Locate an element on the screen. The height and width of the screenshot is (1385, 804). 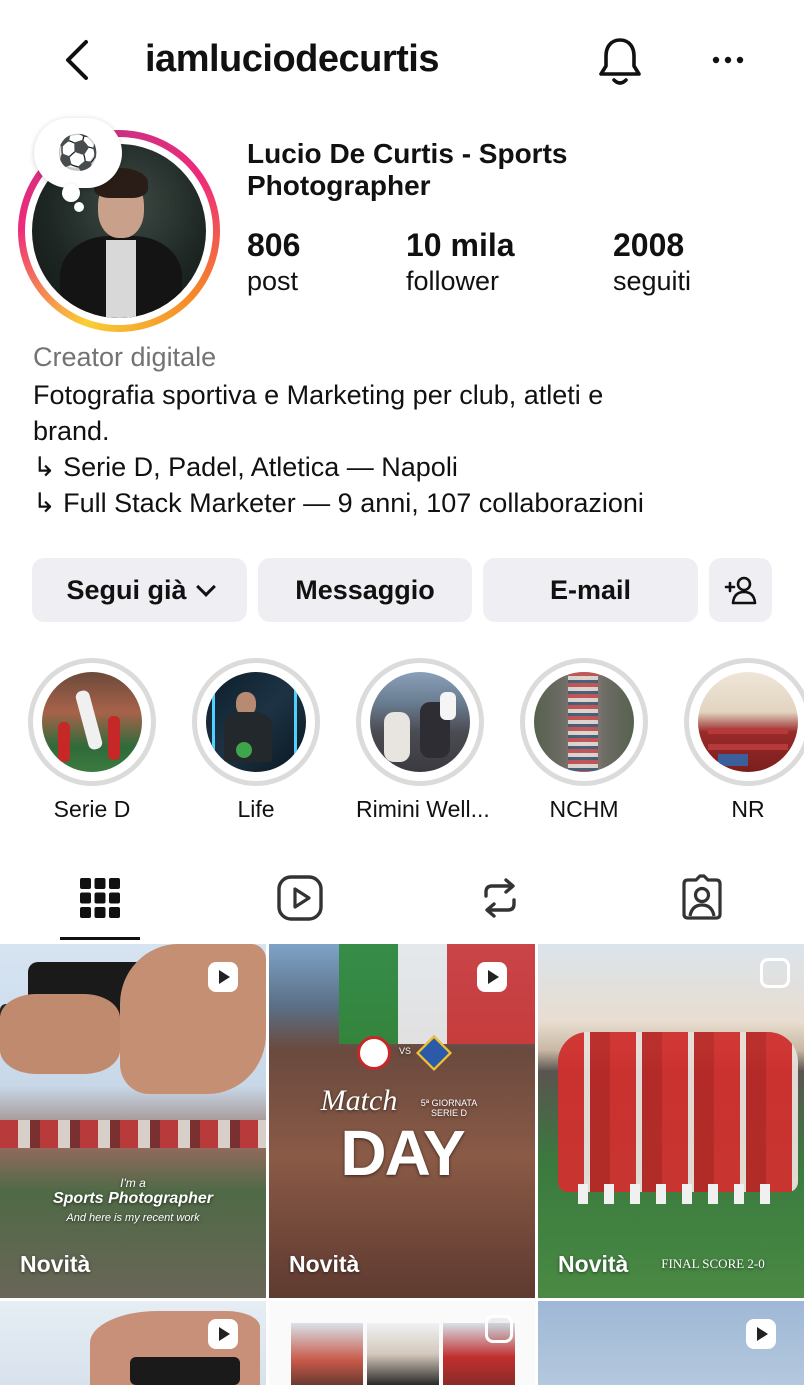
tagged-icon is located at coordinates (702, 898).